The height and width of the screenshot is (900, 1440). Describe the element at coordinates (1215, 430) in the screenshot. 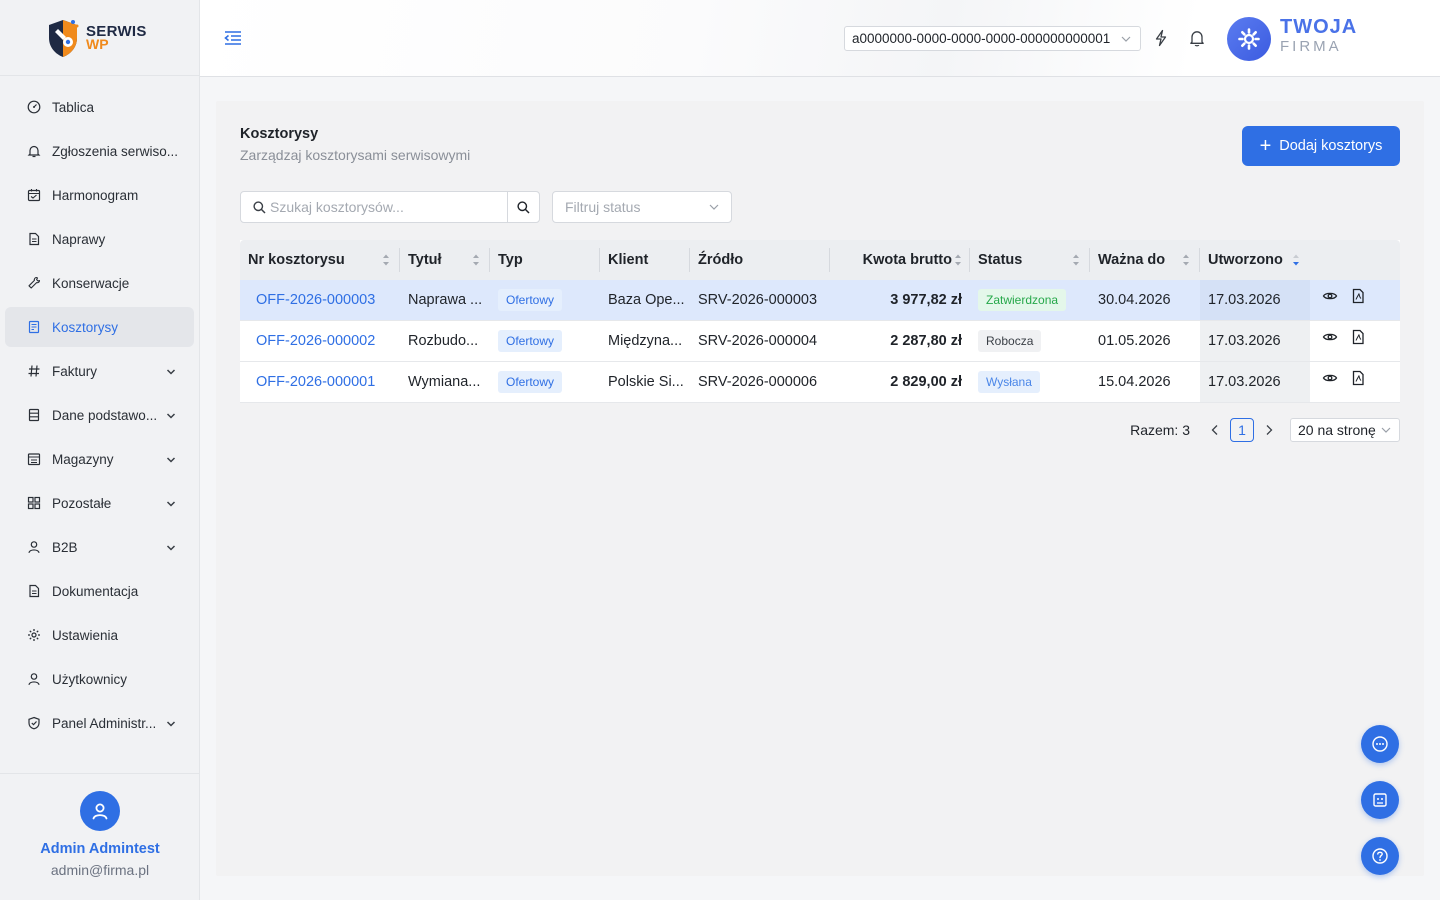

I see `chevron-left-icon` at that location.